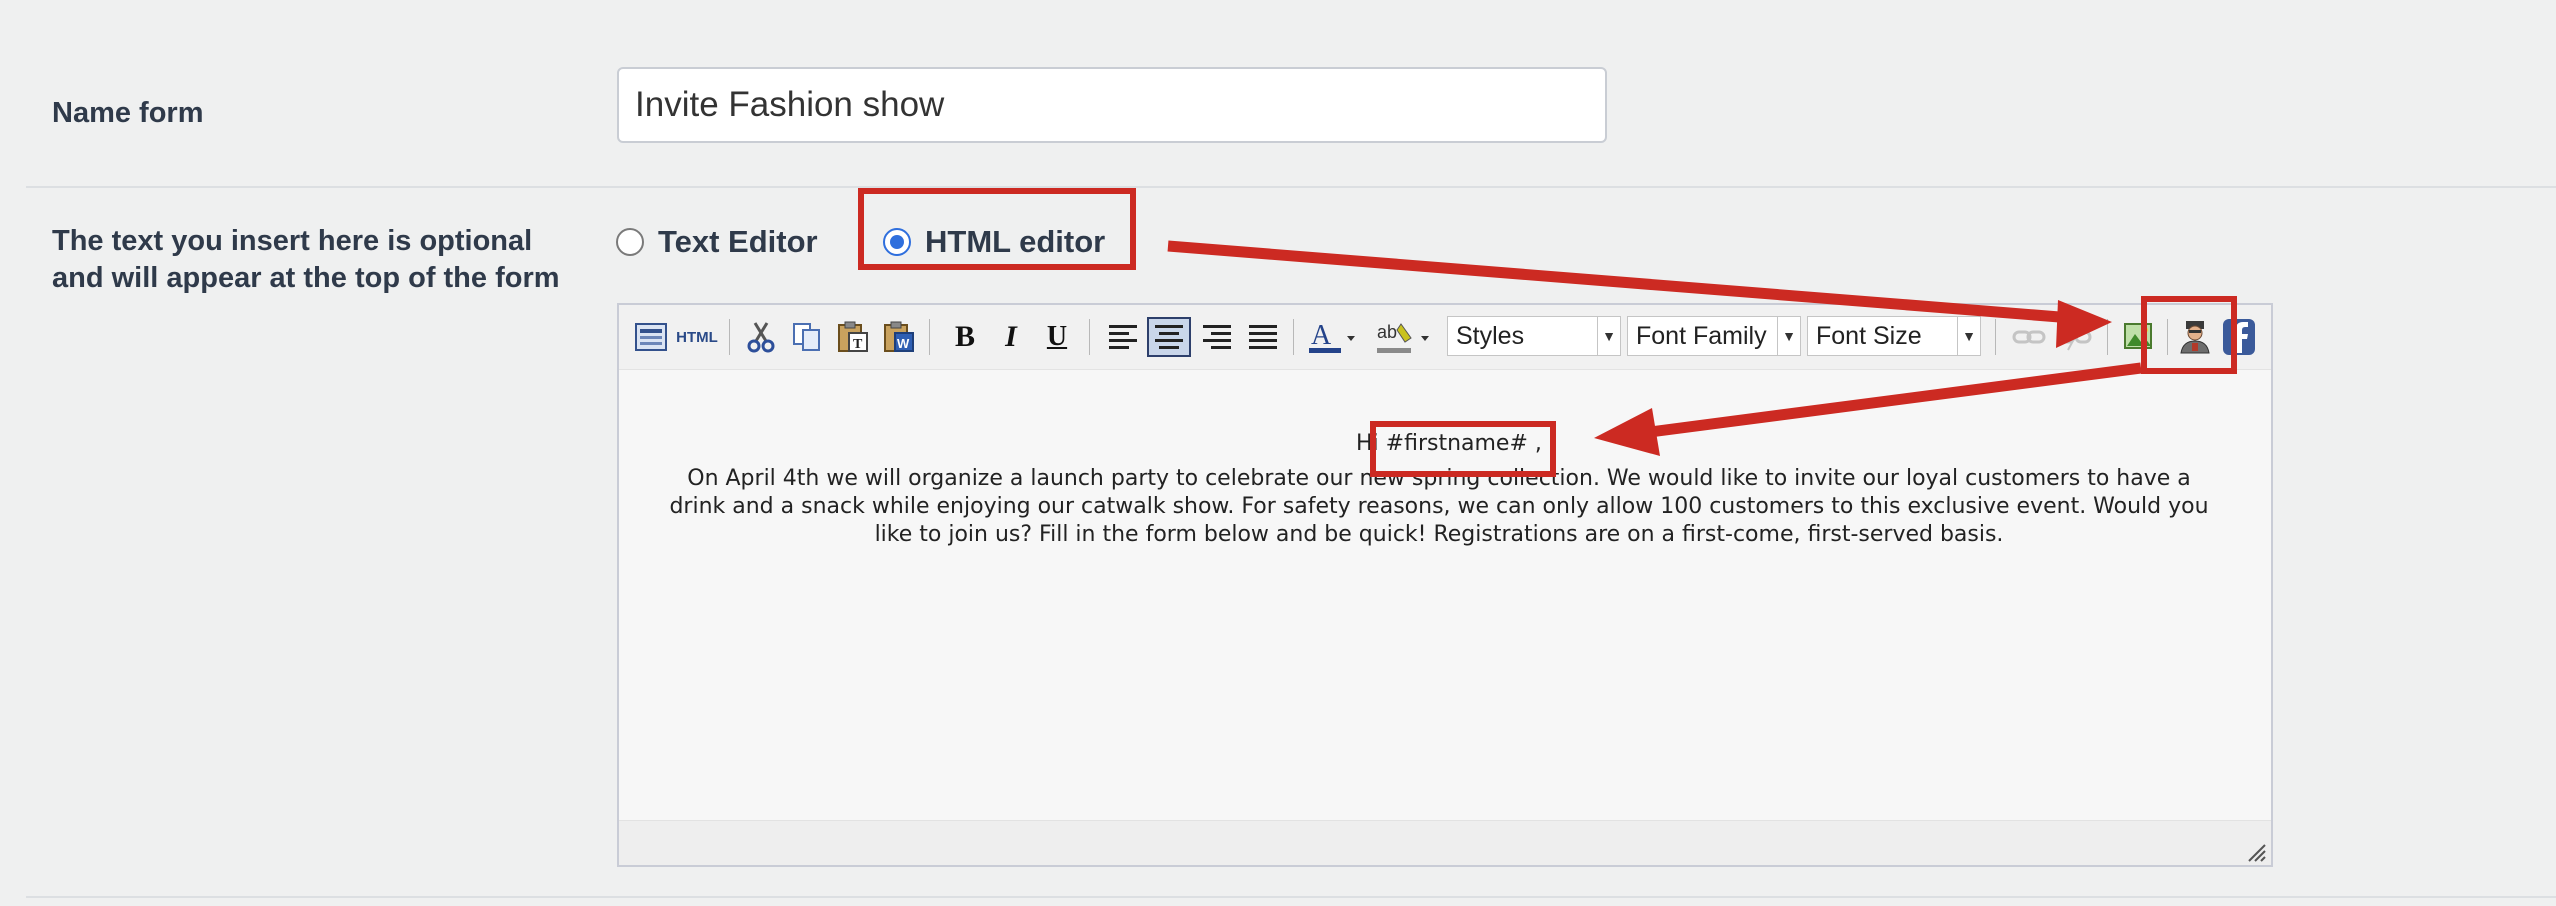 The width and height of the screenshot is (2556, 906). I want to click on font-family-select: Font Family ▼, so click(1714, 336).